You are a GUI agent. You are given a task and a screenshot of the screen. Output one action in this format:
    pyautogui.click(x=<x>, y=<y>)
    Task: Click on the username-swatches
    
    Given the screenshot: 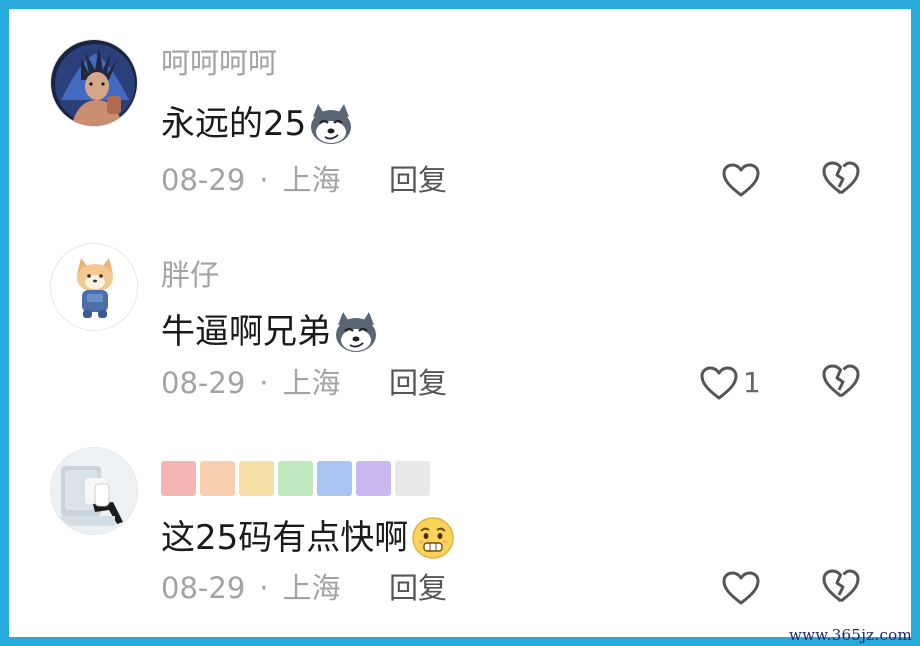 What is the action you would take?
    pyautogui.click(x=295, y=478)
    